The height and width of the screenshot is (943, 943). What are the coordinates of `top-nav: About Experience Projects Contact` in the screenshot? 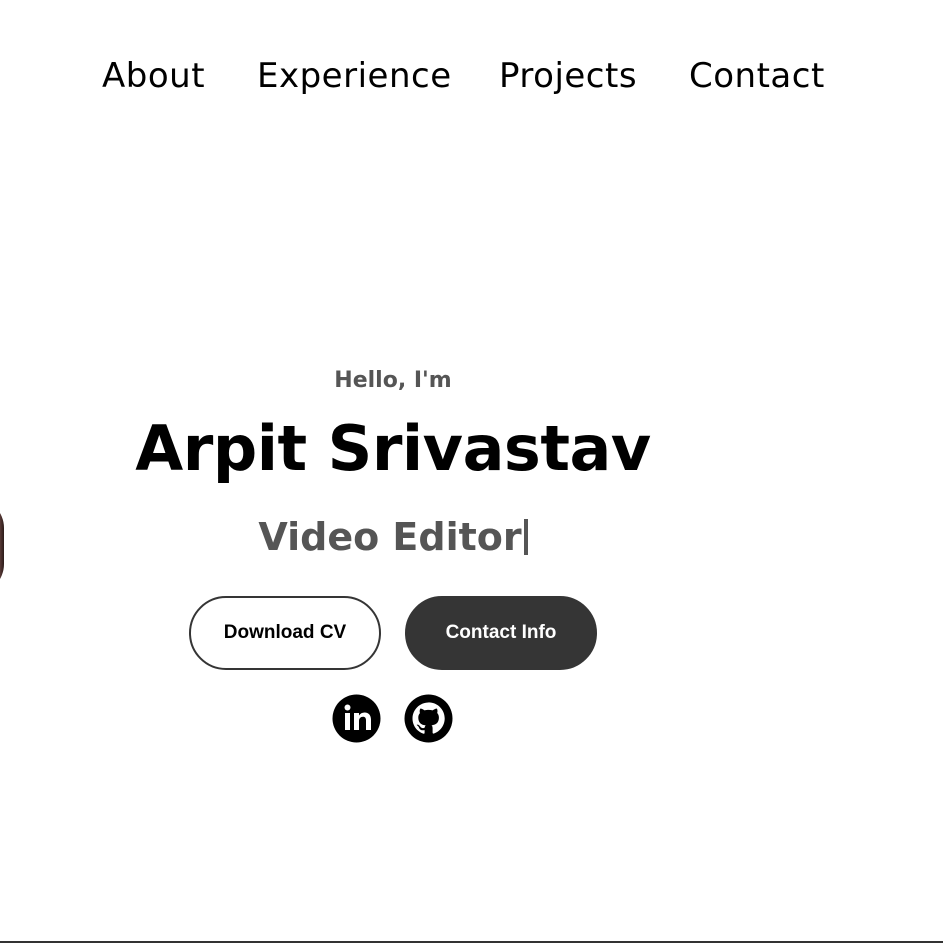 It's located at (471, 76).